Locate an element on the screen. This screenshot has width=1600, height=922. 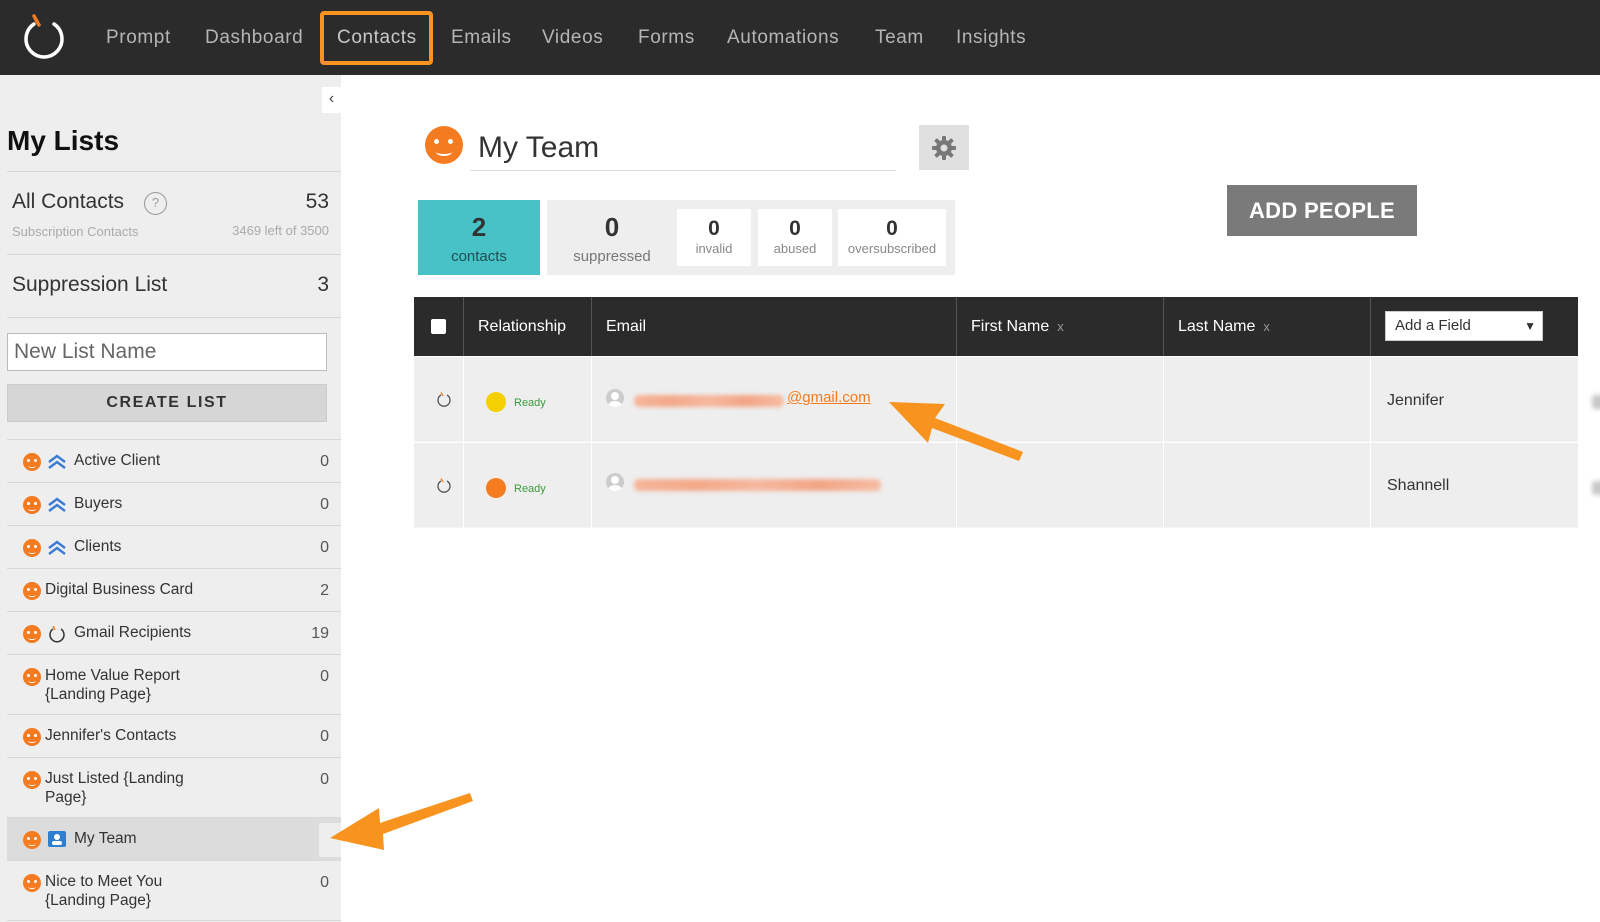
add-field-label: Add a Field is located at coordinates (1433, 325).